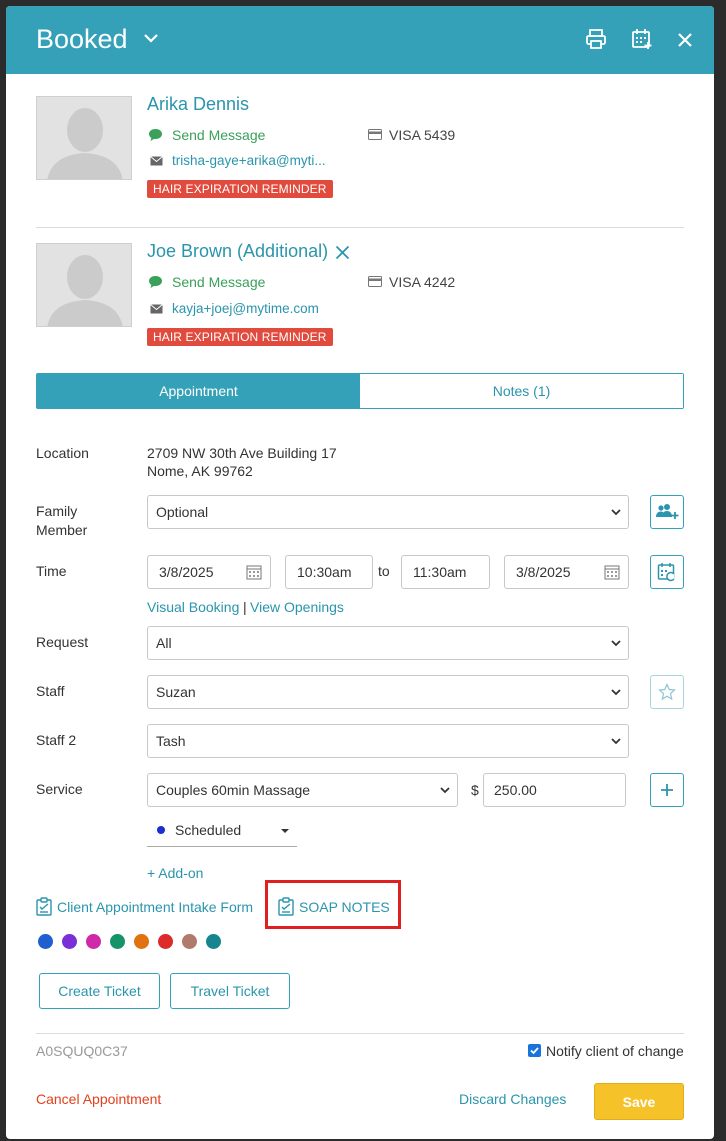 This screenshot has width=726, height=1141. I want to click on end-date-input: 3/8/2025, so click(566, 572).